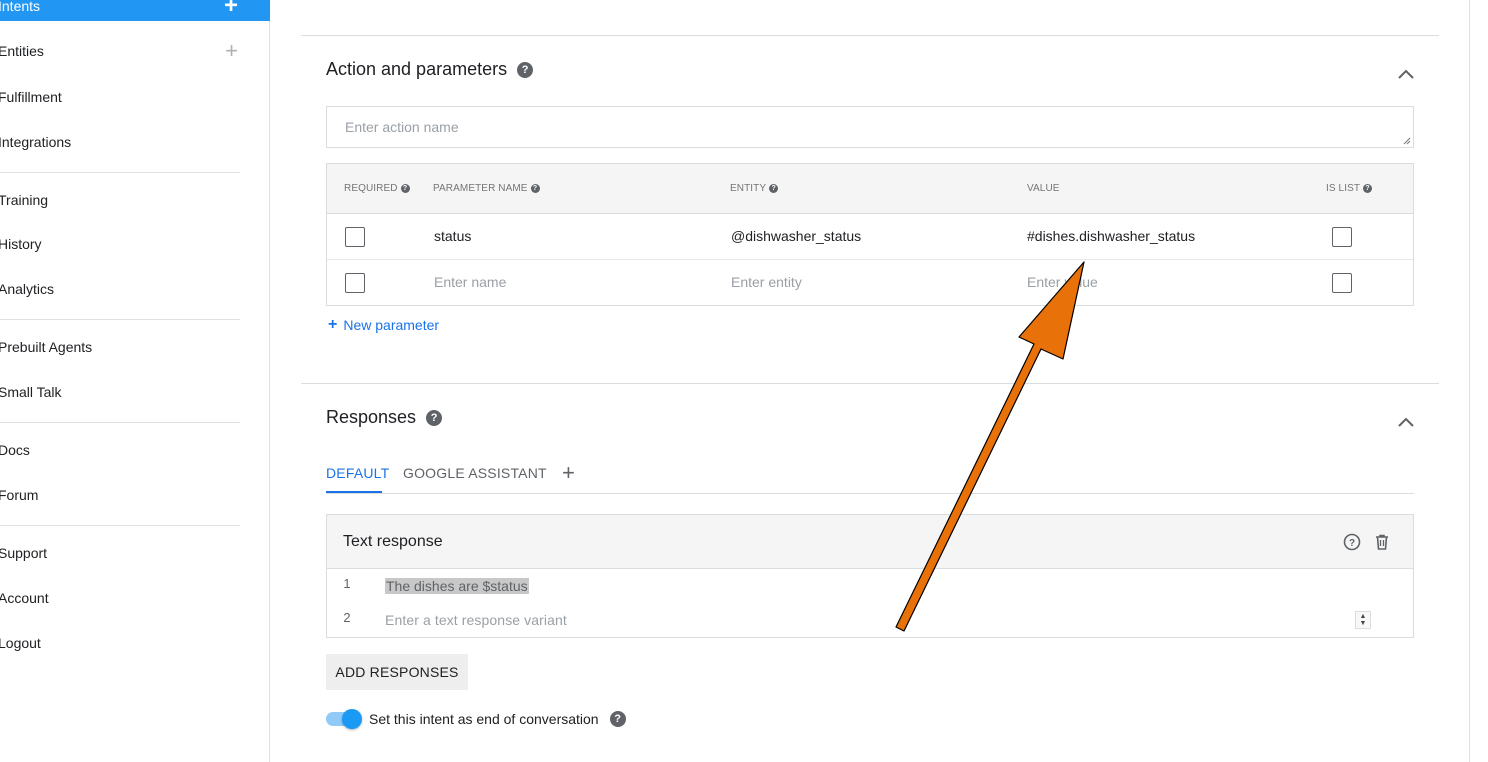 Image resolution: width=1488 pixels, height=762 pixels. I want to click on header-required: REQUIRED?, so click(377, 188).